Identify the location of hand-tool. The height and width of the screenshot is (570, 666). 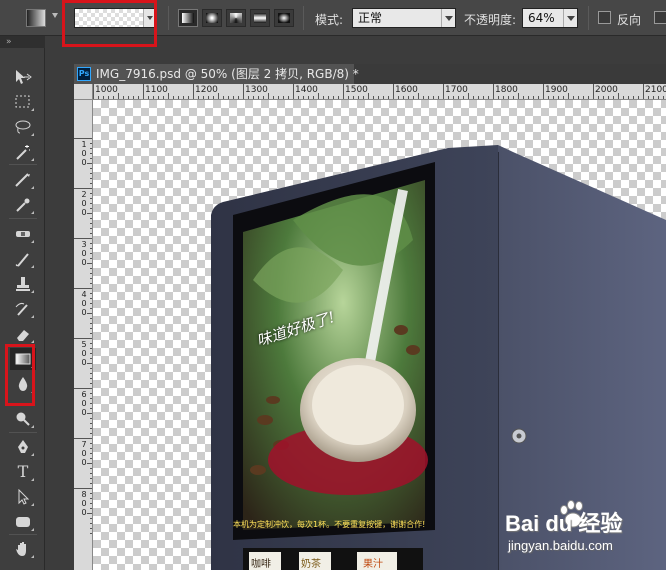
(23, 549).